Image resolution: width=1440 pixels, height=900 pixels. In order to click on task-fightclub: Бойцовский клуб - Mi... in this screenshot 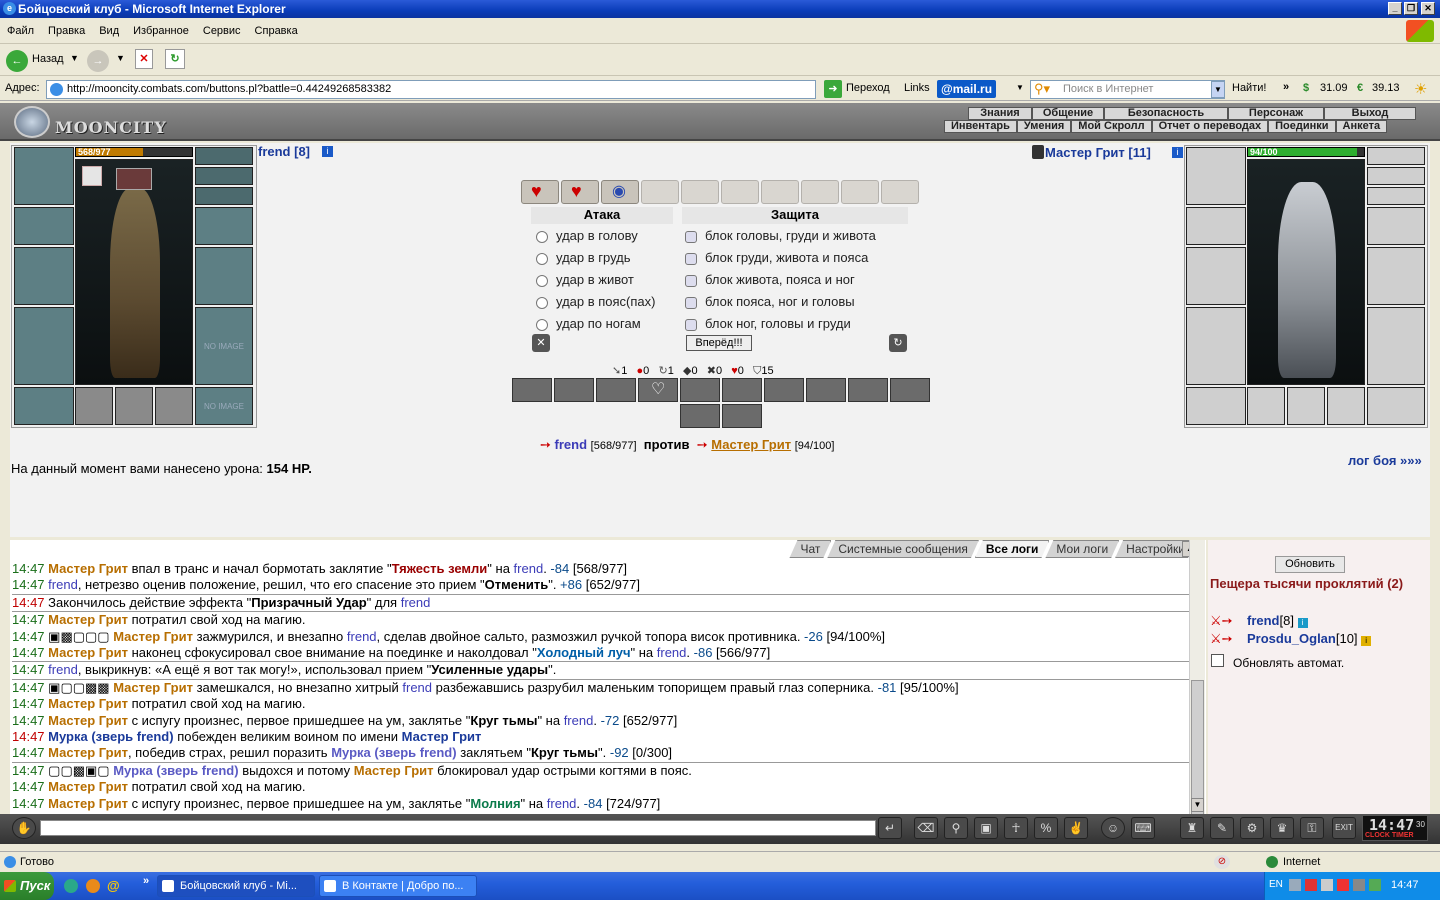, I will do `click(236, 886)`.